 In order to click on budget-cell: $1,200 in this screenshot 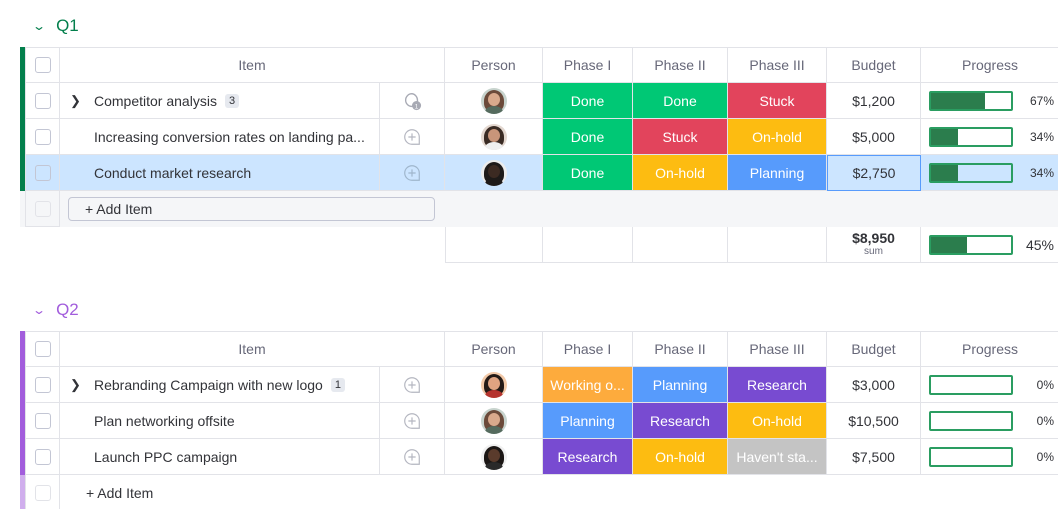, I will do `click(874, 101)`.